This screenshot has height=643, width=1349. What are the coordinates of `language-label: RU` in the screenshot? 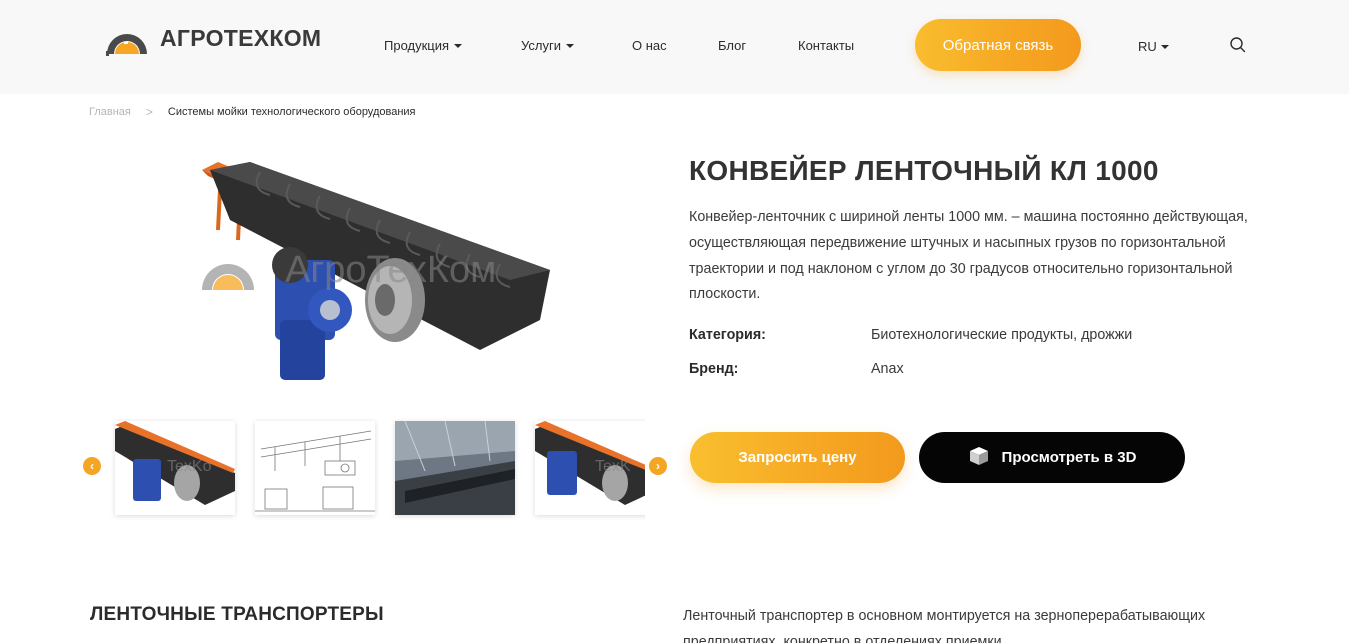 It's located at (1147, 46).